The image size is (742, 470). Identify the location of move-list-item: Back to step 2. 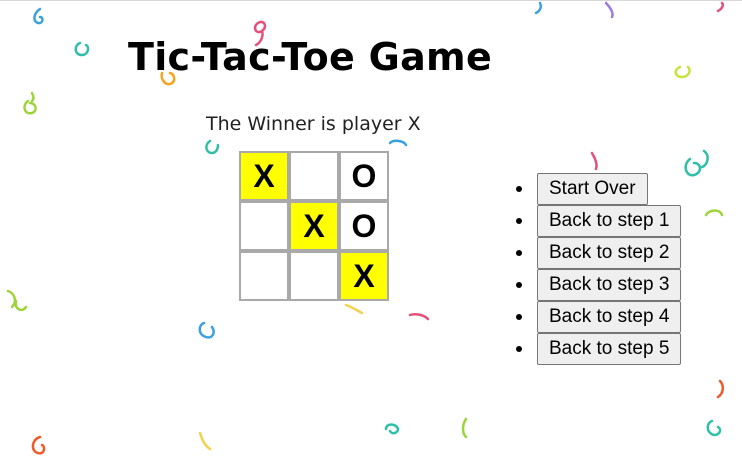
(599, 253).